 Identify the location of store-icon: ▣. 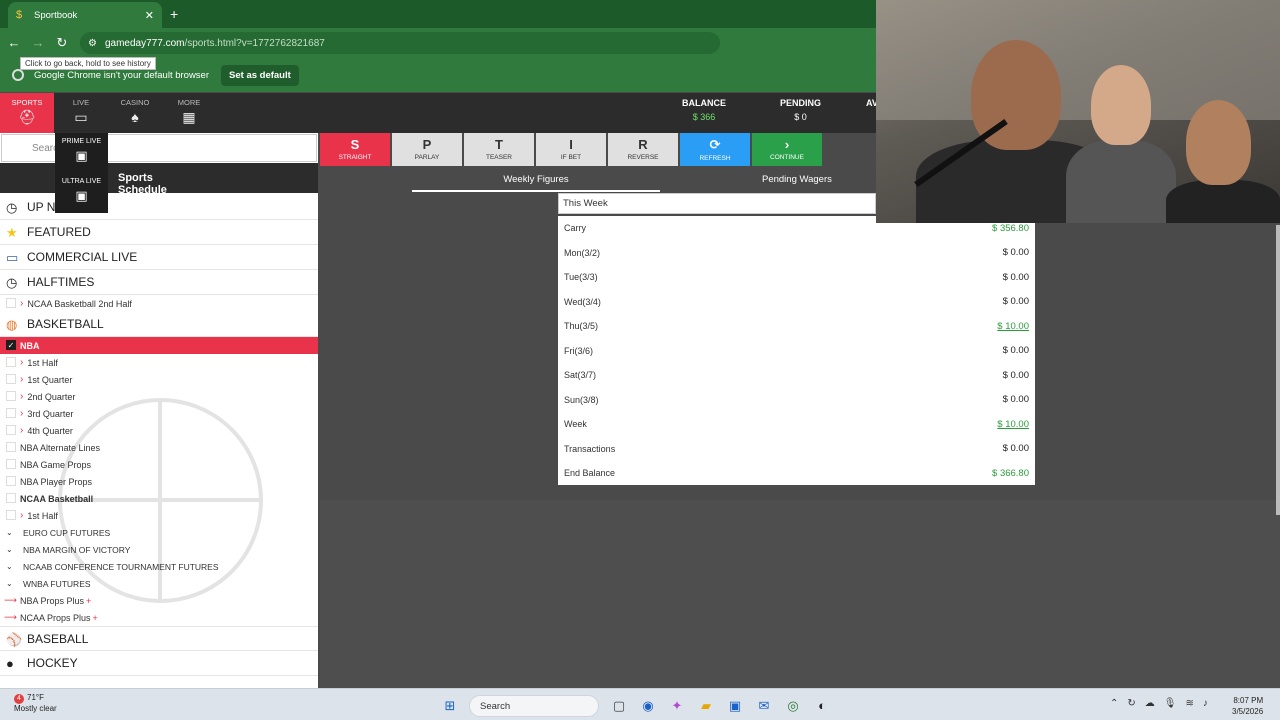
(735, 706).